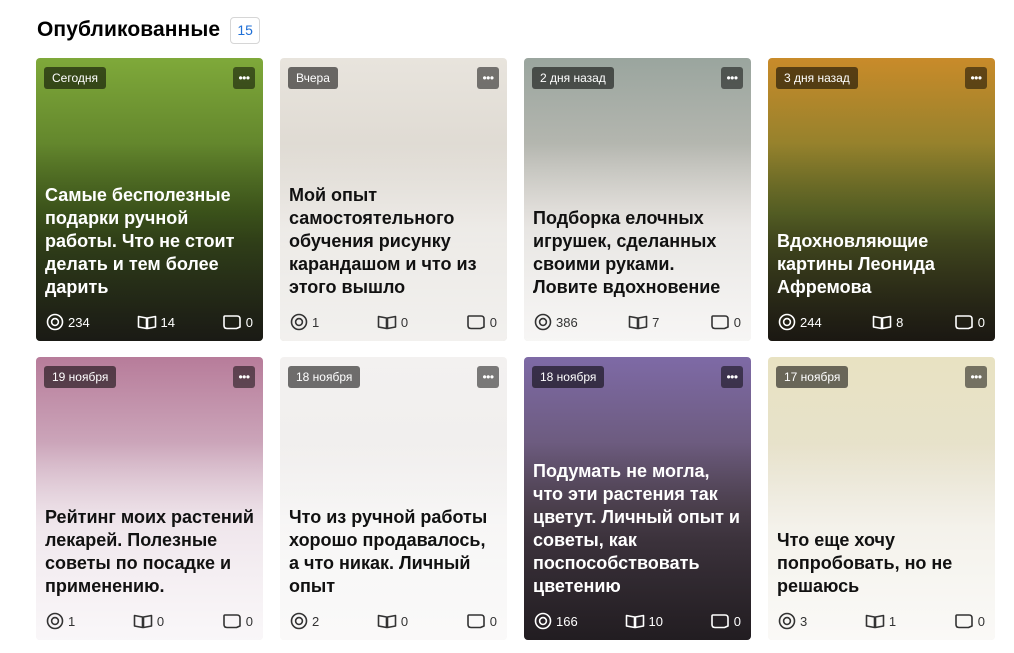 The width and height of the screenshot is (1014, 653). What do you see at coordinates (80, 377) in the screenshot?
I see `date-badge: 19 ноября` at bounding box center [80, 377].